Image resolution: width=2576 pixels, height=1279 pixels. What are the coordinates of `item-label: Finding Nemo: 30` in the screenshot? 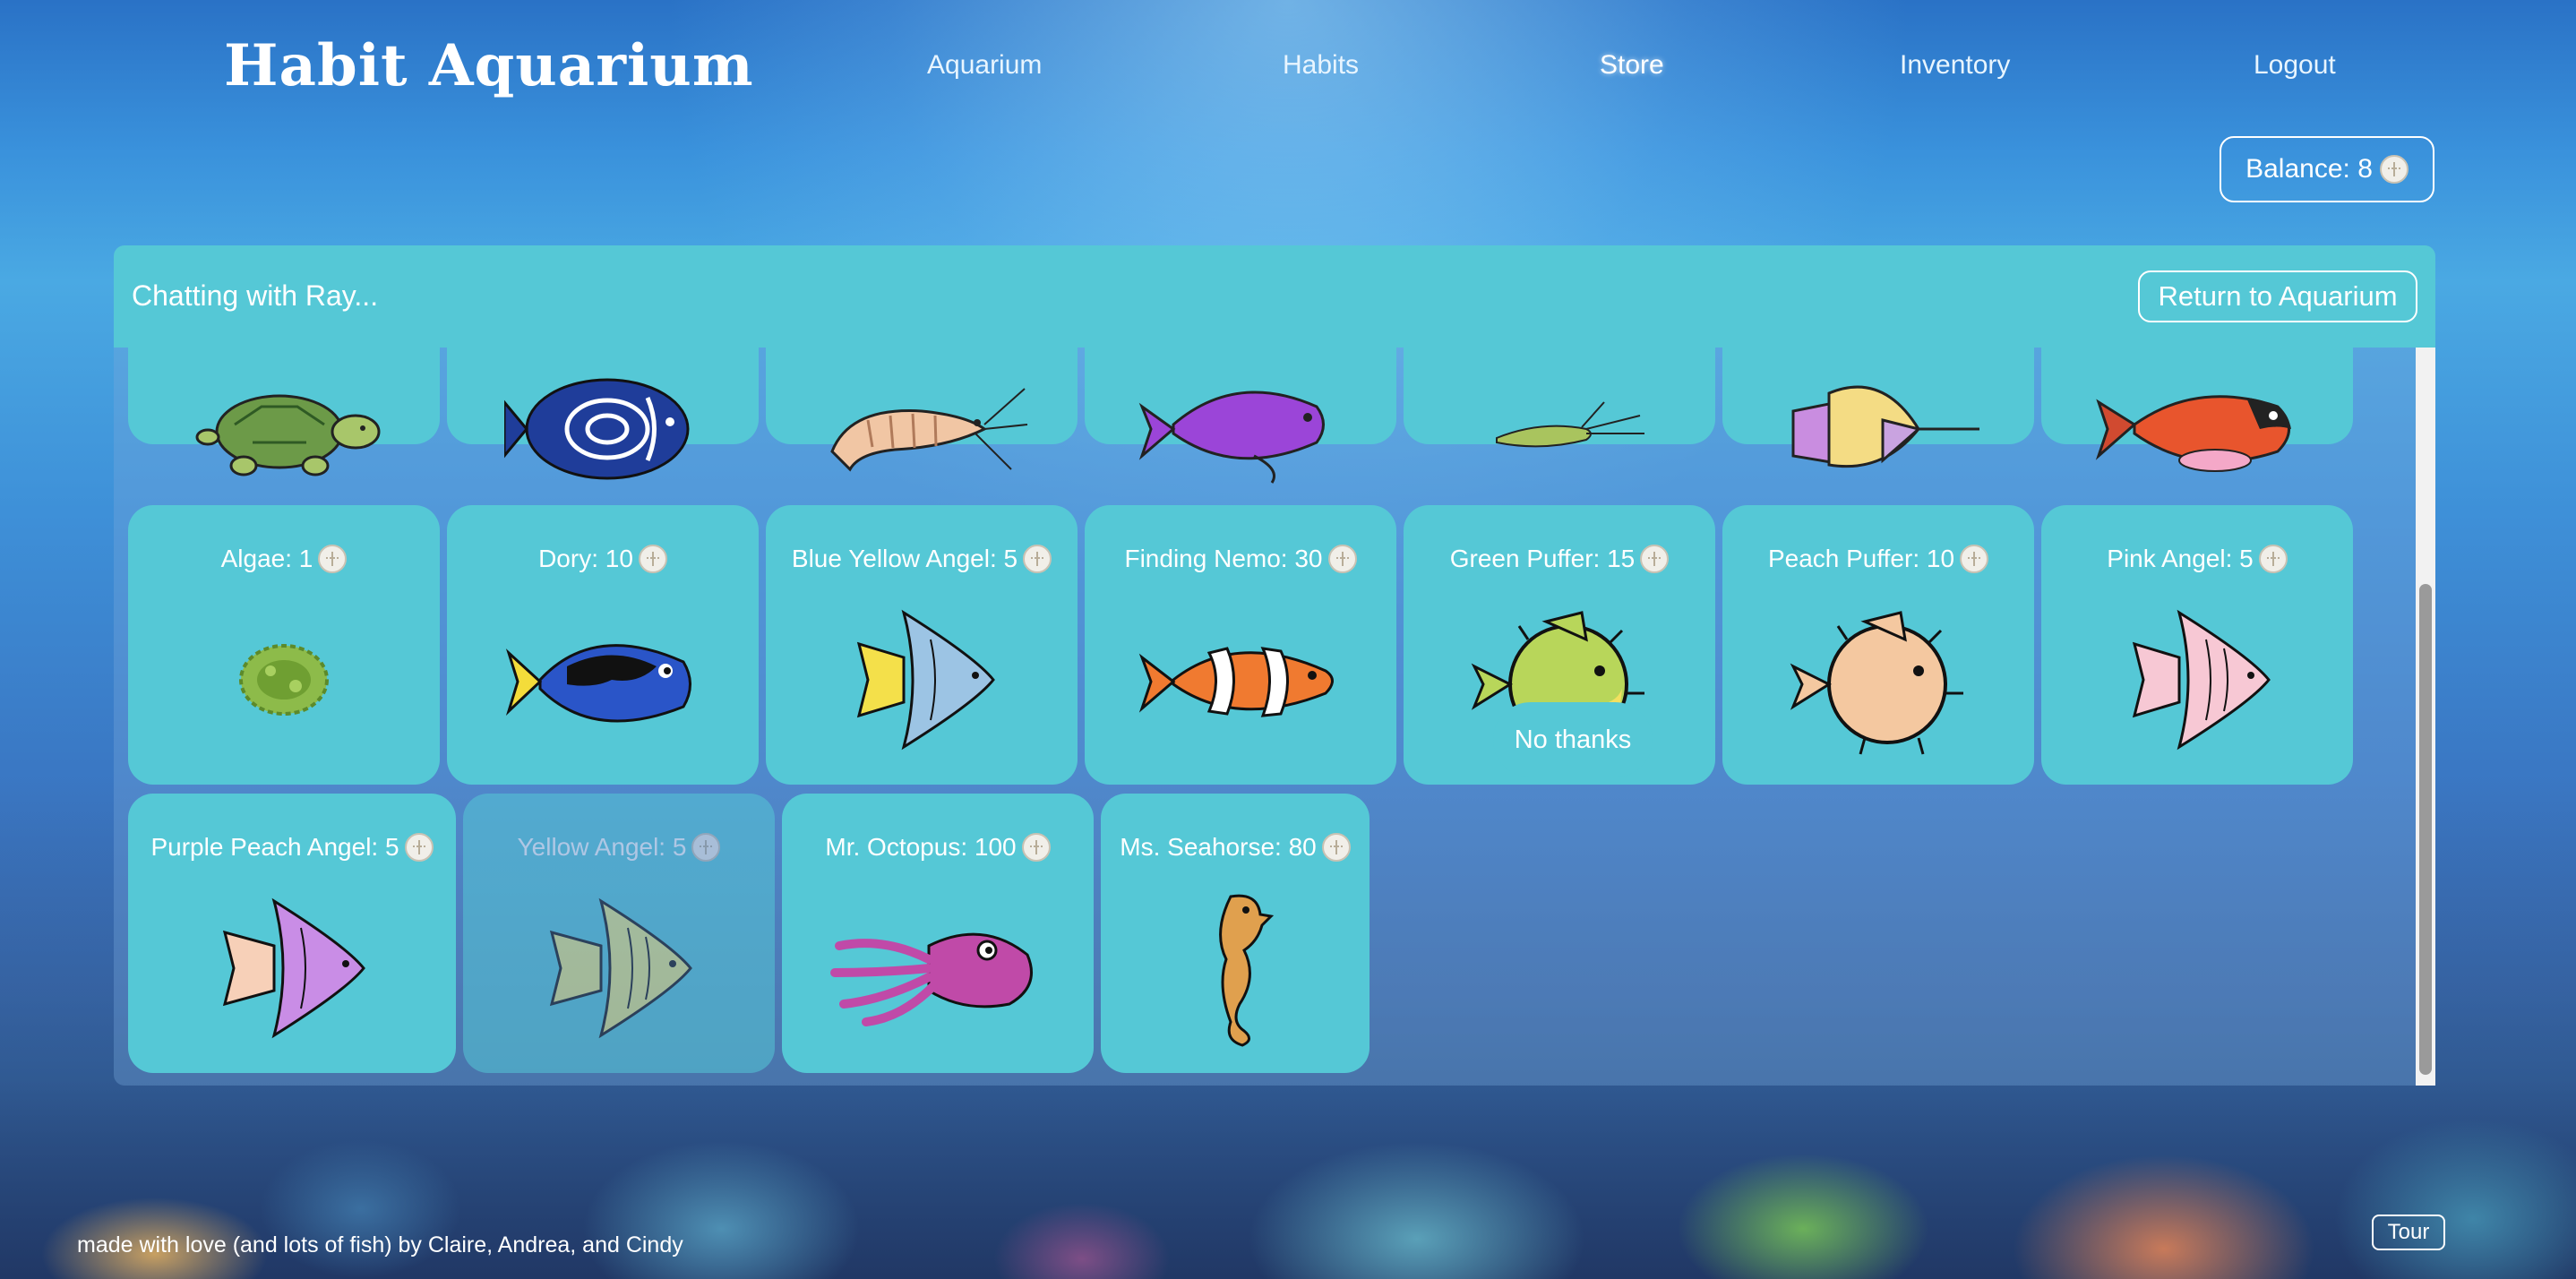 It's located at (1223, 558).